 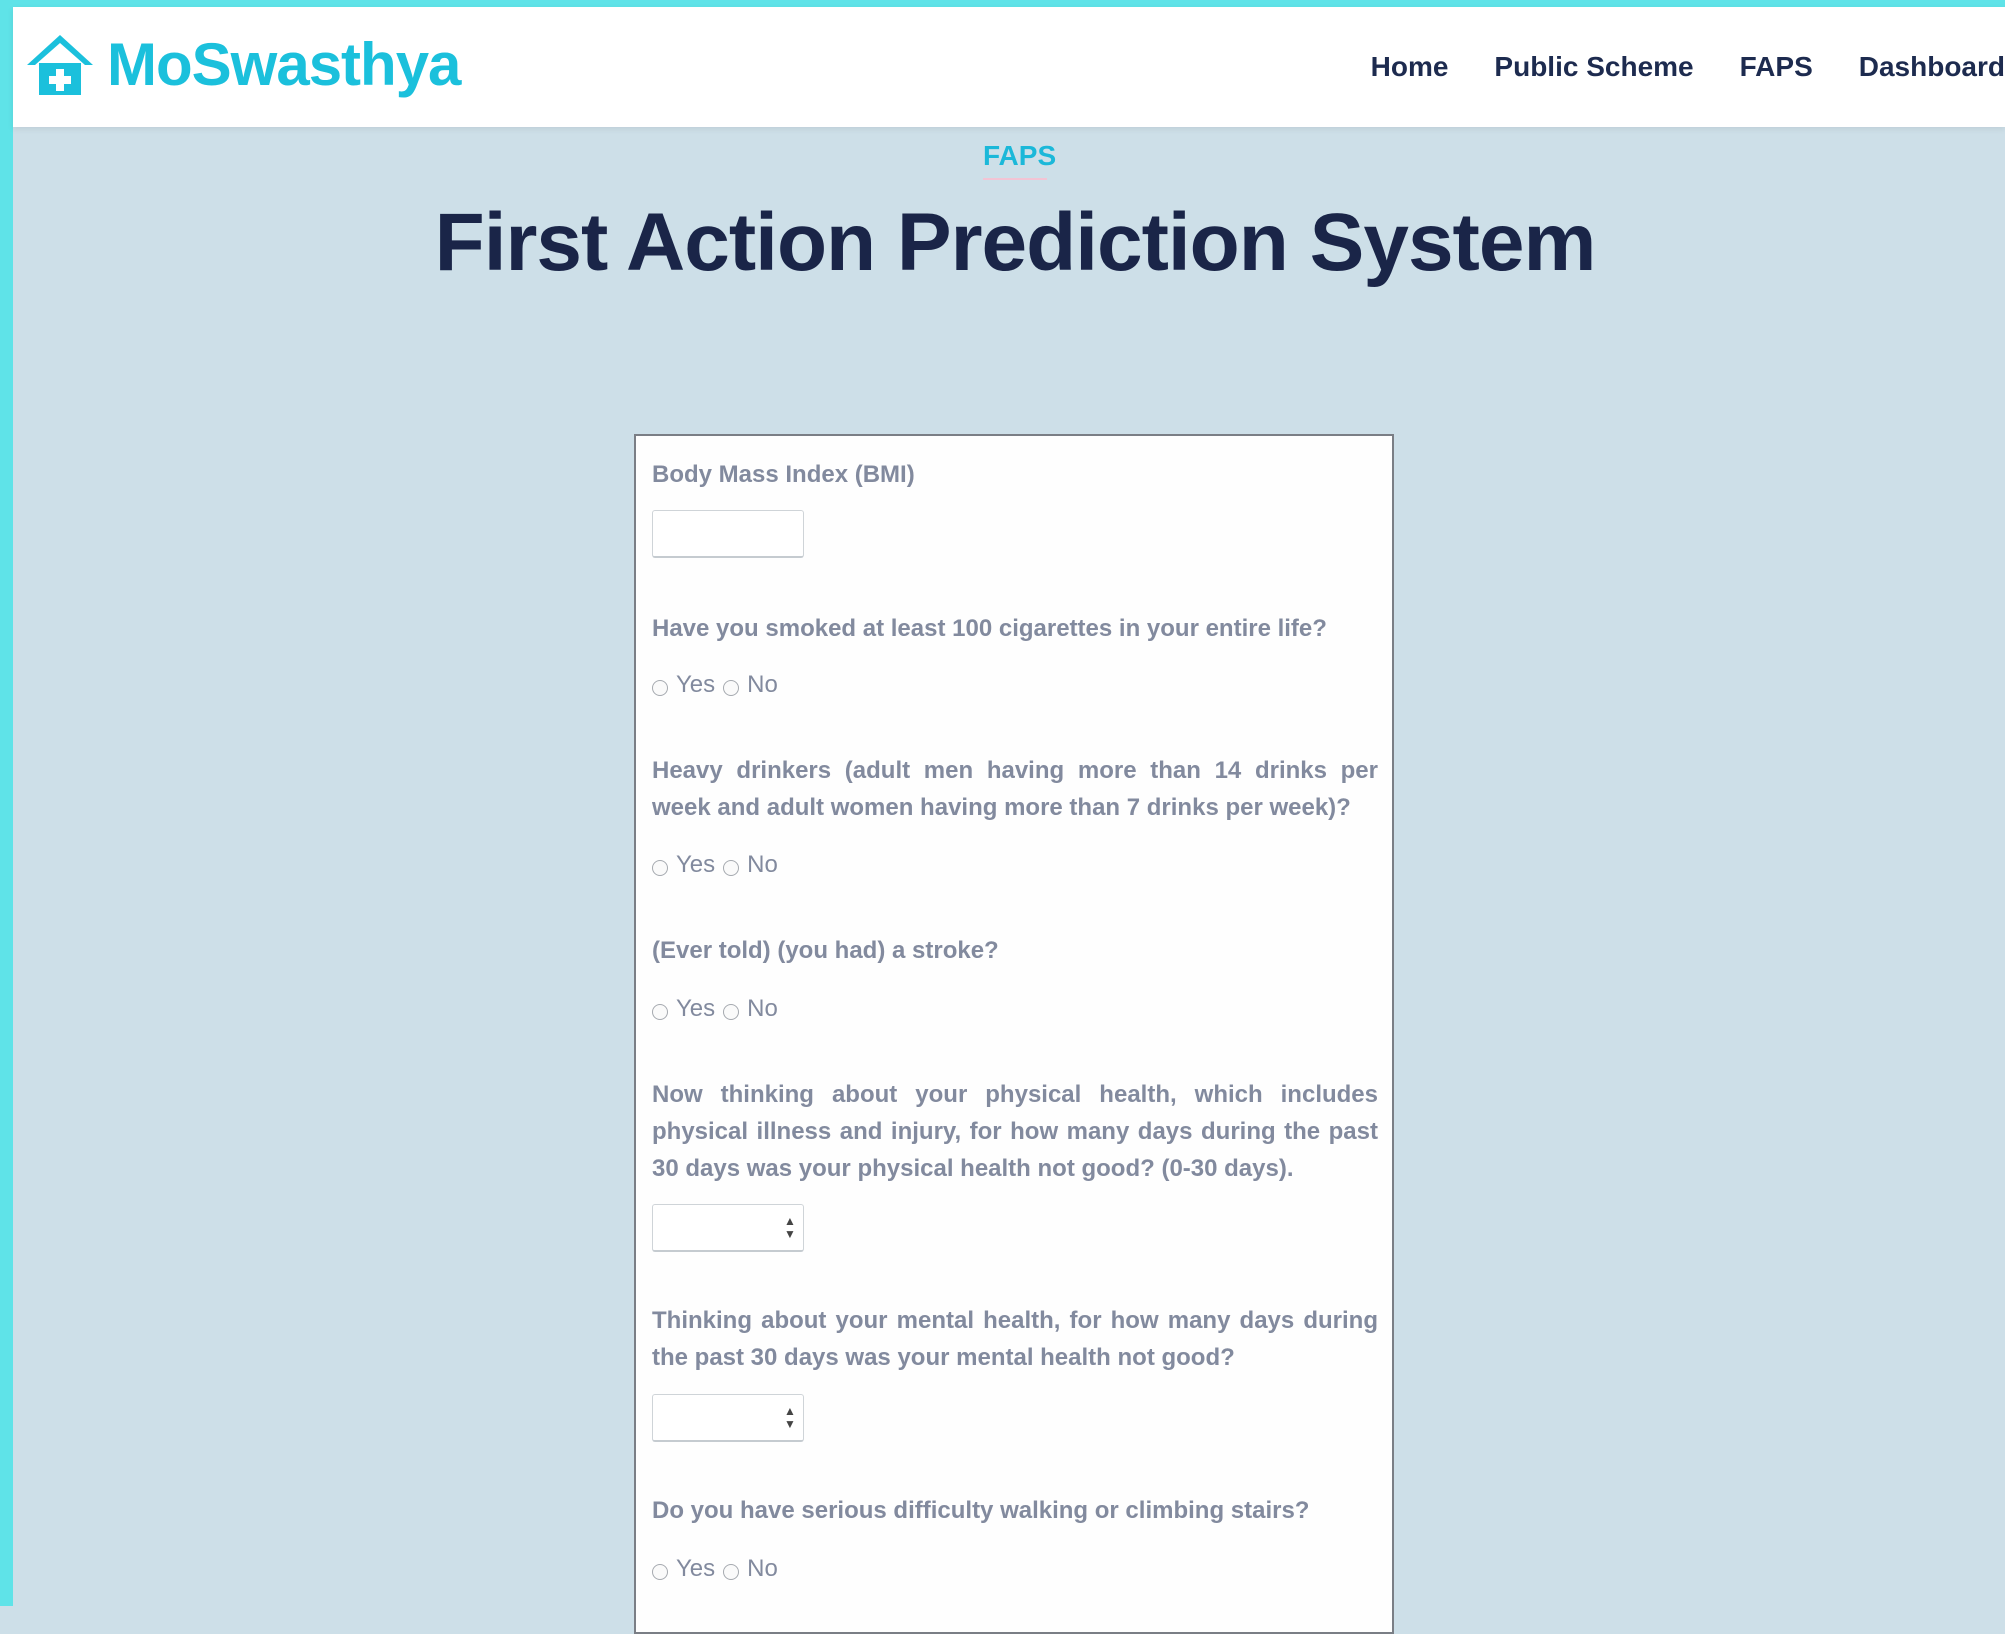 What do you see at coordinates (731, 1012) in the screenshot?
I see `stroke-no-radio` at bounding box center [731, 1012].